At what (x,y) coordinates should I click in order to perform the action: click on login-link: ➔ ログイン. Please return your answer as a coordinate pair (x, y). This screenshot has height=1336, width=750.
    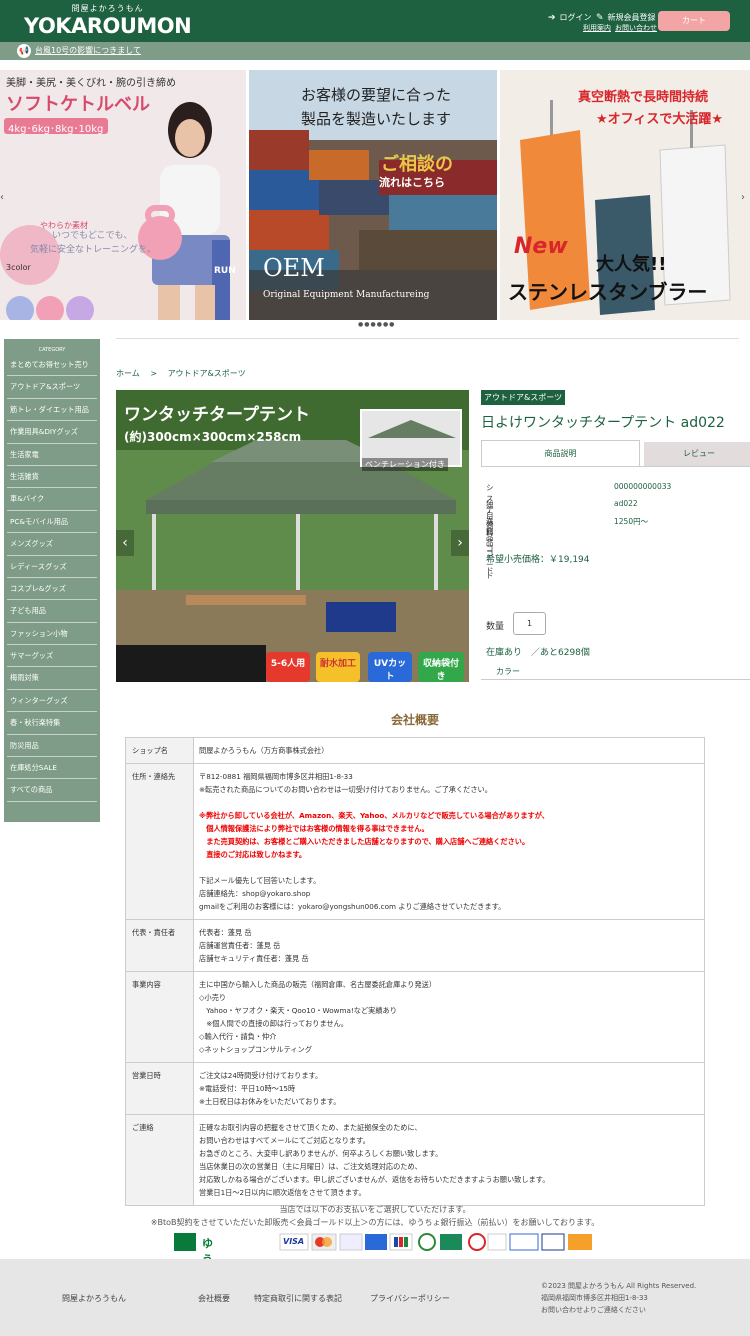
    Looking at the image, I should click on (570, 17).